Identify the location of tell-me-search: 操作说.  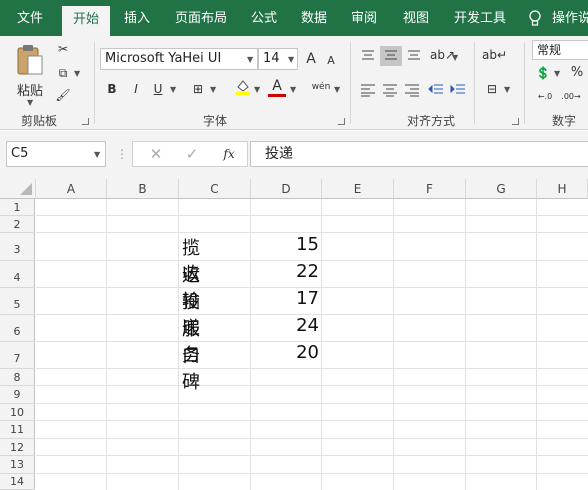
(570, 18).